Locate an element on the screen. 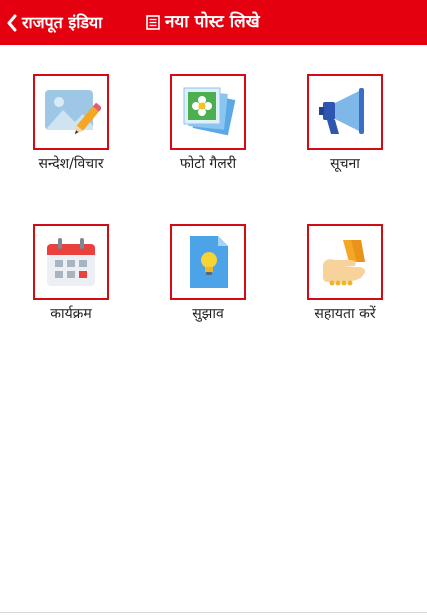 This screenshot has width=427, height=615. photo-gallery-icon is located at coordinates (209, 111).